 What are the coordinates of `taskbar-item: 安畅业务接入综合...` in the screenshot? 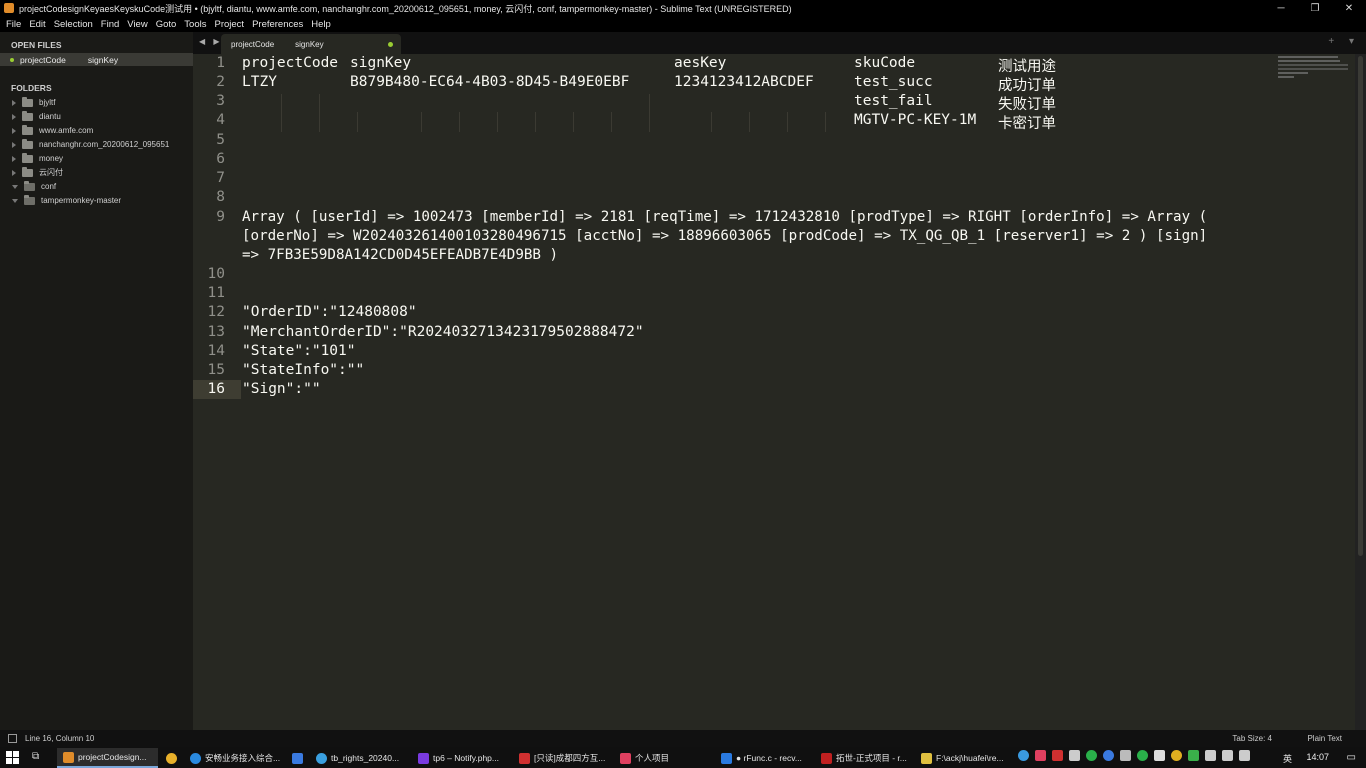 It's located at (234, 758).